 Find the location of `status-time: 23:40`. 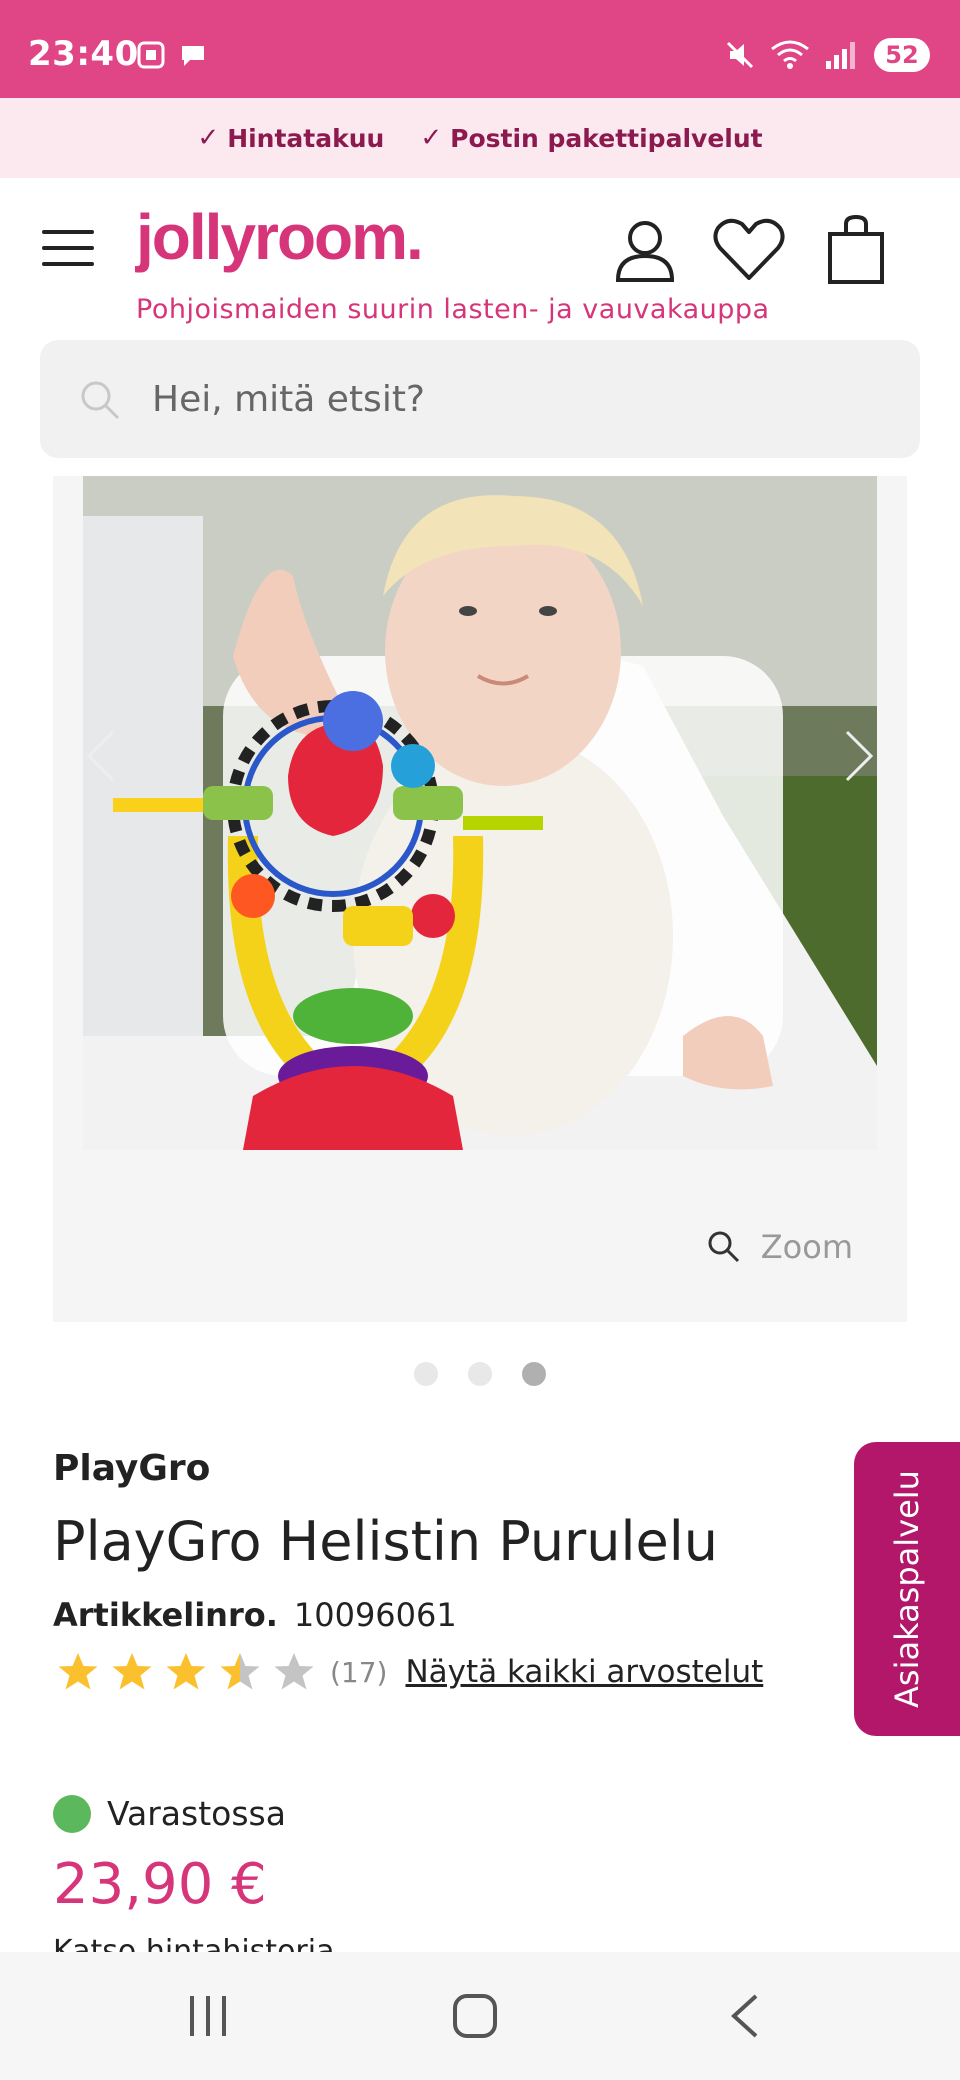

status-time: 23:40 is located at coordinates (83, 54).